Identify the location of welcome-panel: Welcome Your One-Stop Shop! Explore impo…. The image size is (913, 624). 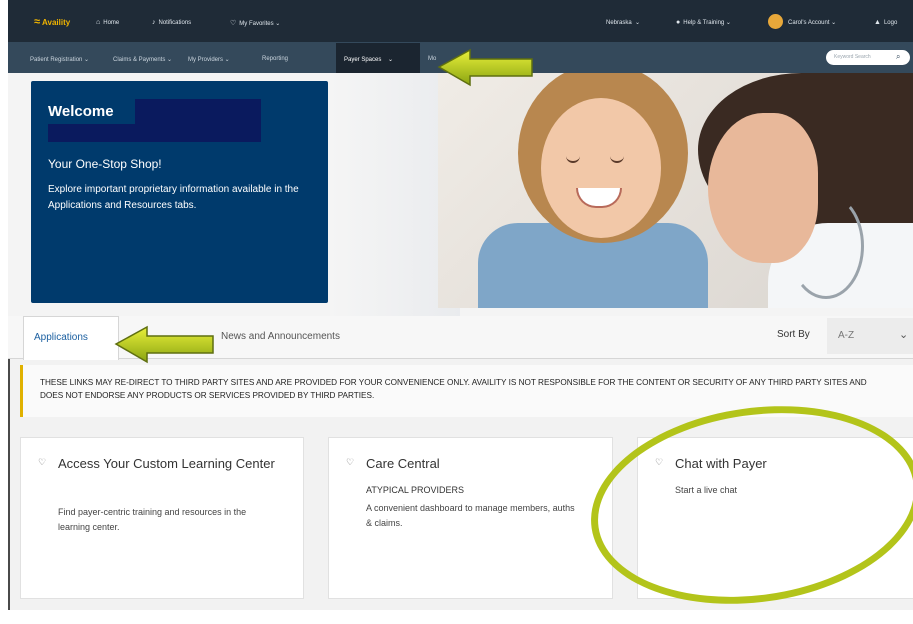
(179, 192).